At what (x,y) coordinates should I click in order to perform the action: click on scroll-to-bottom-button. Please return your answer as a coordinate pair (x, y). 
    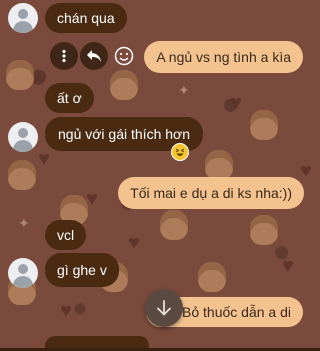
    Looking at the image, I should click on (164, 308).